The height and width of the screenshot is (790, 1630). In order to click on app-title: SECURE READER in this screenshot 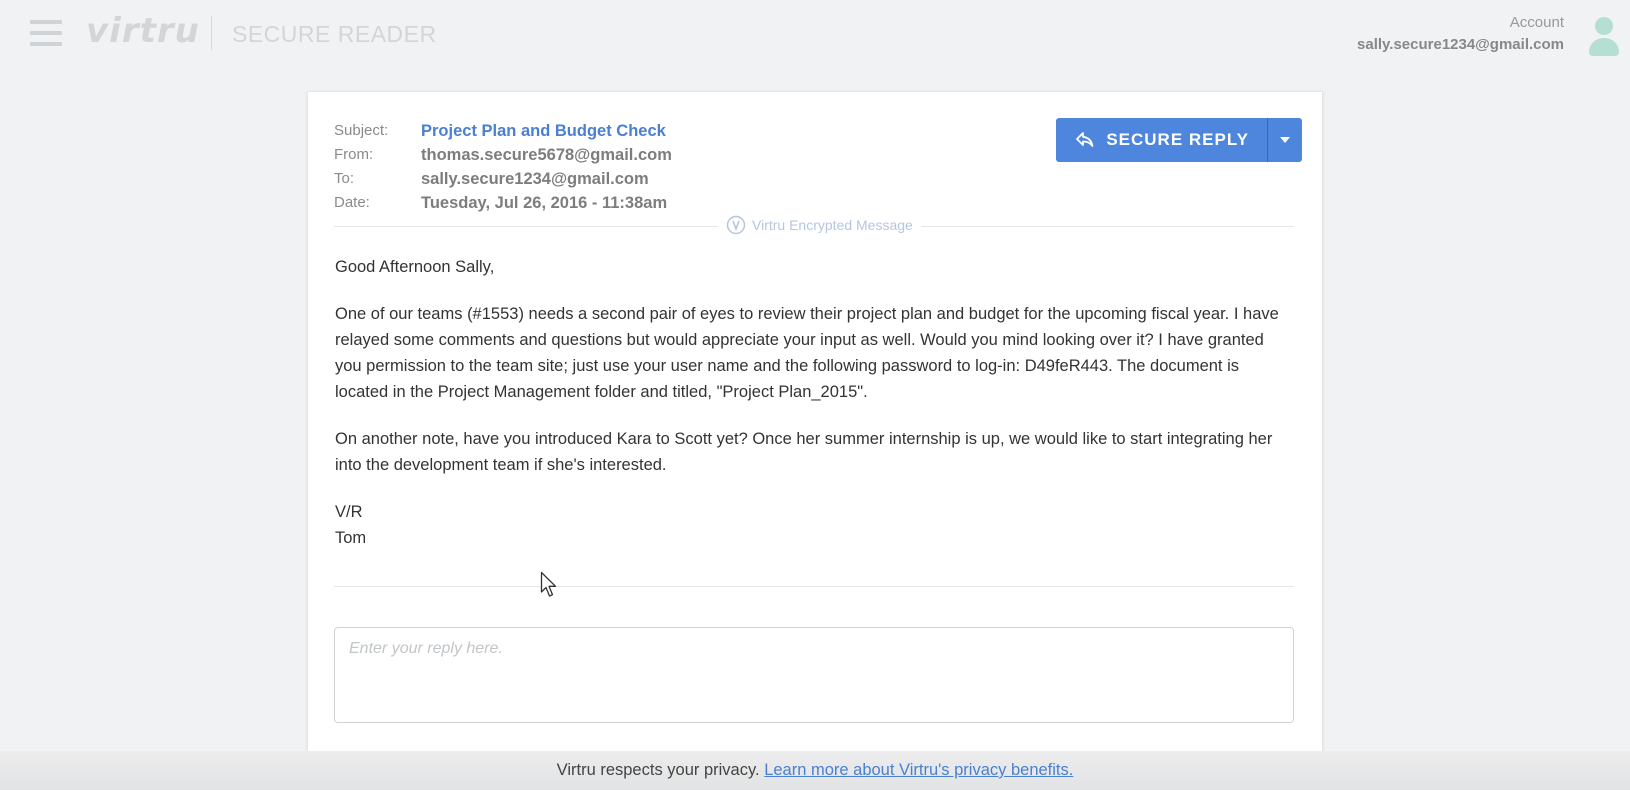, I will do `click(334, 34)`.